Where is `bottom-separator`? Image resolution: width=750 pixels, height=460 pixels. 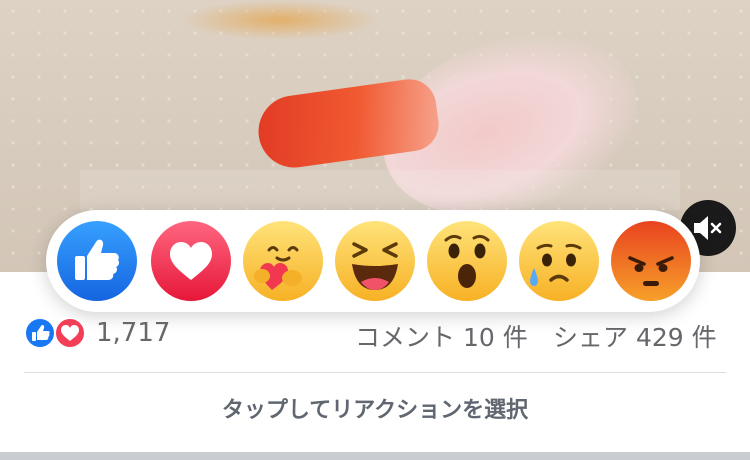
bottom-separator is located at coordinates (375, 456).